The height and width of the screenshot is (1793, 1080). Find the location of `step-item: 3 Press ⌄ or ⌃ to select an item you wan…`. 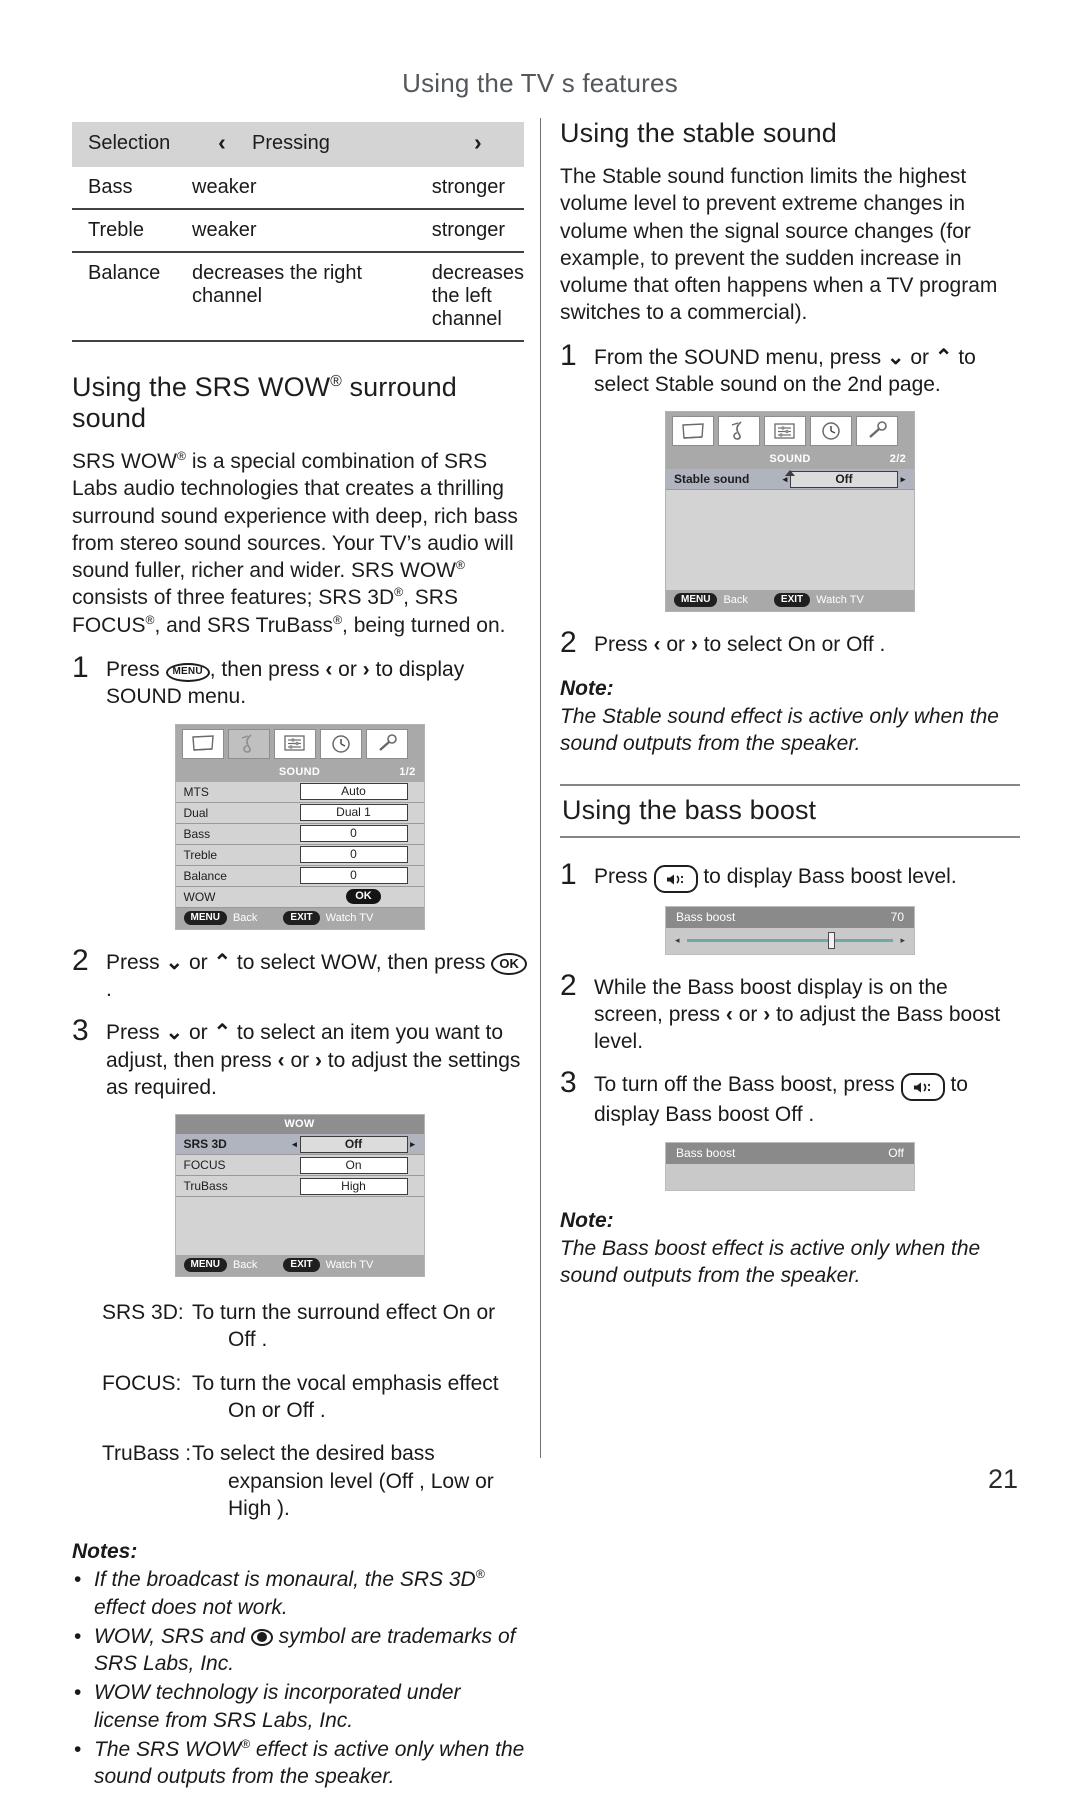

step-item: 3 Press ⌄ or ⌃ to select an item you wan… is located at coordinates (299, 1057).